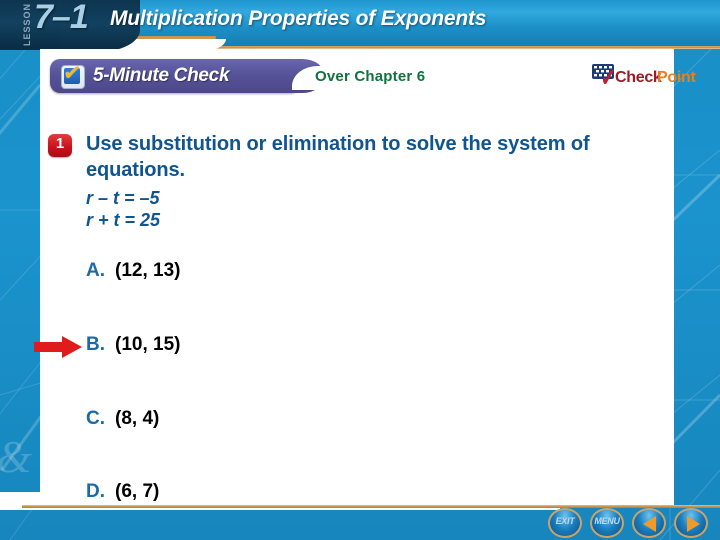 This screenshot has width=720, height=540. Describe the element at coordinates (148, 344) in the screenshot. I see `choice-b-value: (10, 15)` at that location.